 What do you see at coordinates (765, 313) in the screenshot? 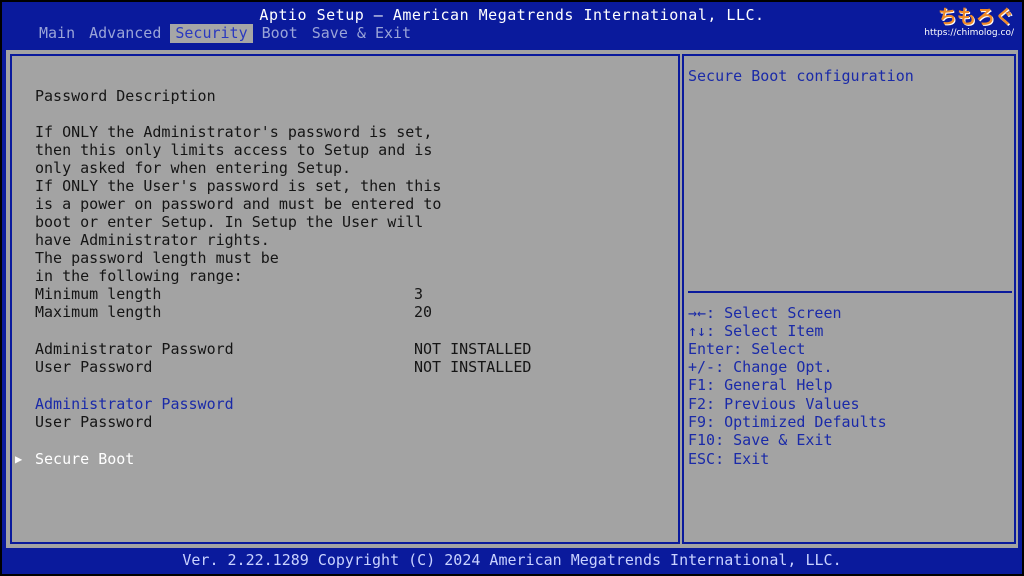
I see `key-help-line: →←: Select Screen` at bounding box center [765, 313].